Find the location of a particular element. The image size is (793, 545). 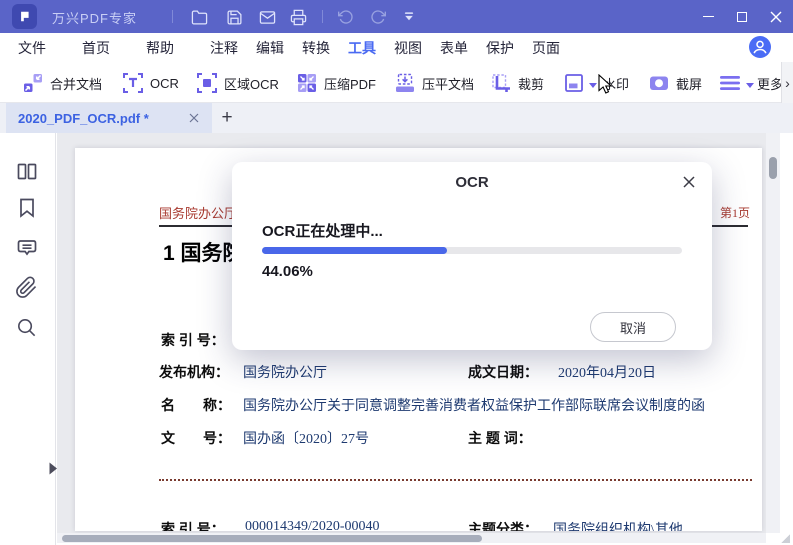

toolbar-compress-pdf: 压缩PDF is located at coordinates (336, 83).